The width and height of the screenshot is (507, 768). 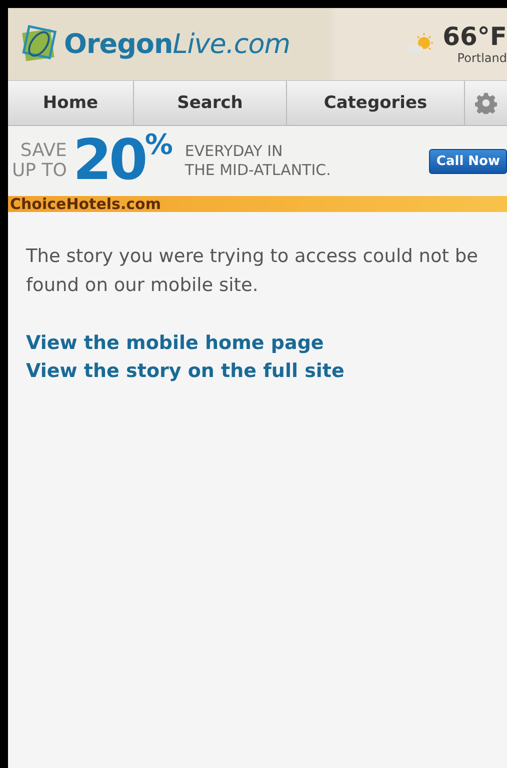 What do you see at coordinates (257, 170) in the screenshot?
I see `ad-text: THE MID-ATLANTIC.` at bounding box center [257, 170].